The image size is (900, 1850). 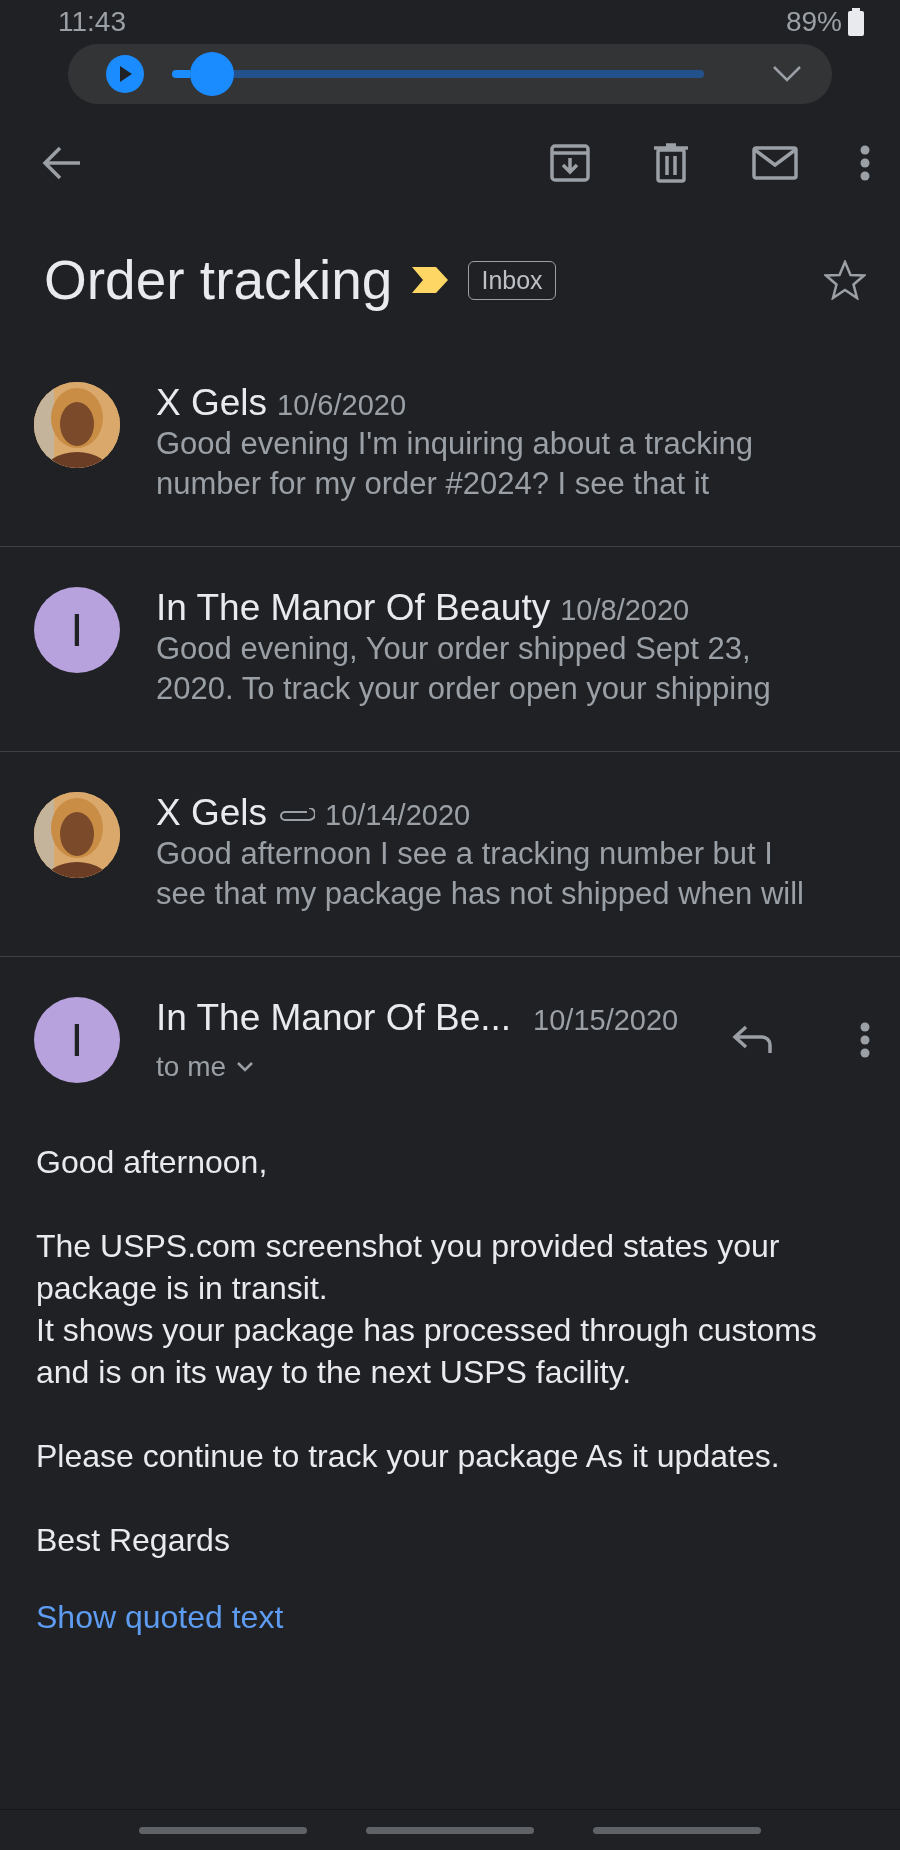 What do you see at coordinates (212, 74) in the screenshot?
I see `seek-thumb` at bounding box center [212, 74].